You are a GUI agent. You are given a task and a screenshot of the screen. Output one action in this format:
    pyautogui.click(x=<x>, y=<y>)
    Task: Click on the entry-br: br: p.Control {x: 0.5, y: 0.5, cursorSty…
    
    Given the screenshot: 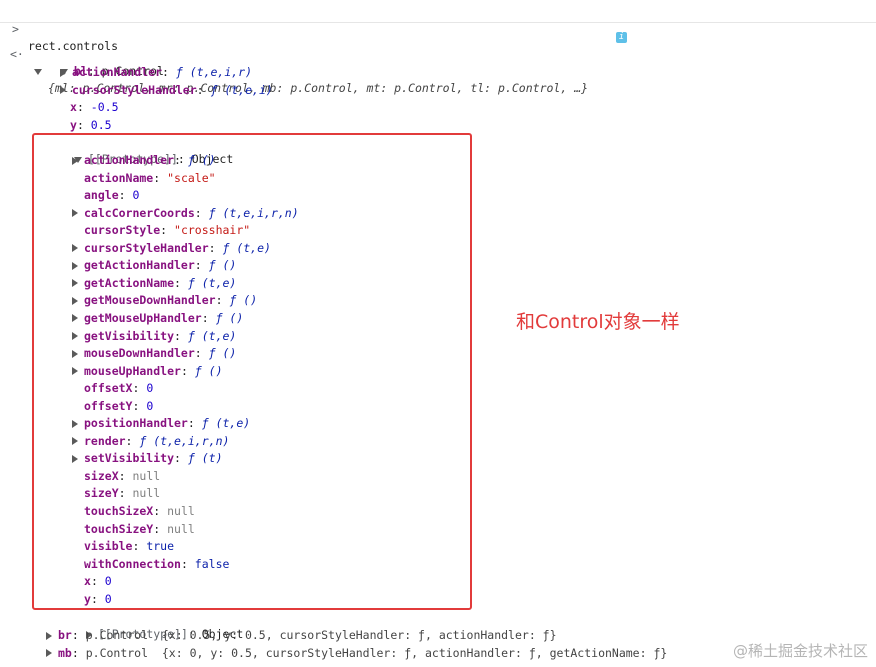 What is the action you would take?
    pyautogui.click(x=301, y=635)
    